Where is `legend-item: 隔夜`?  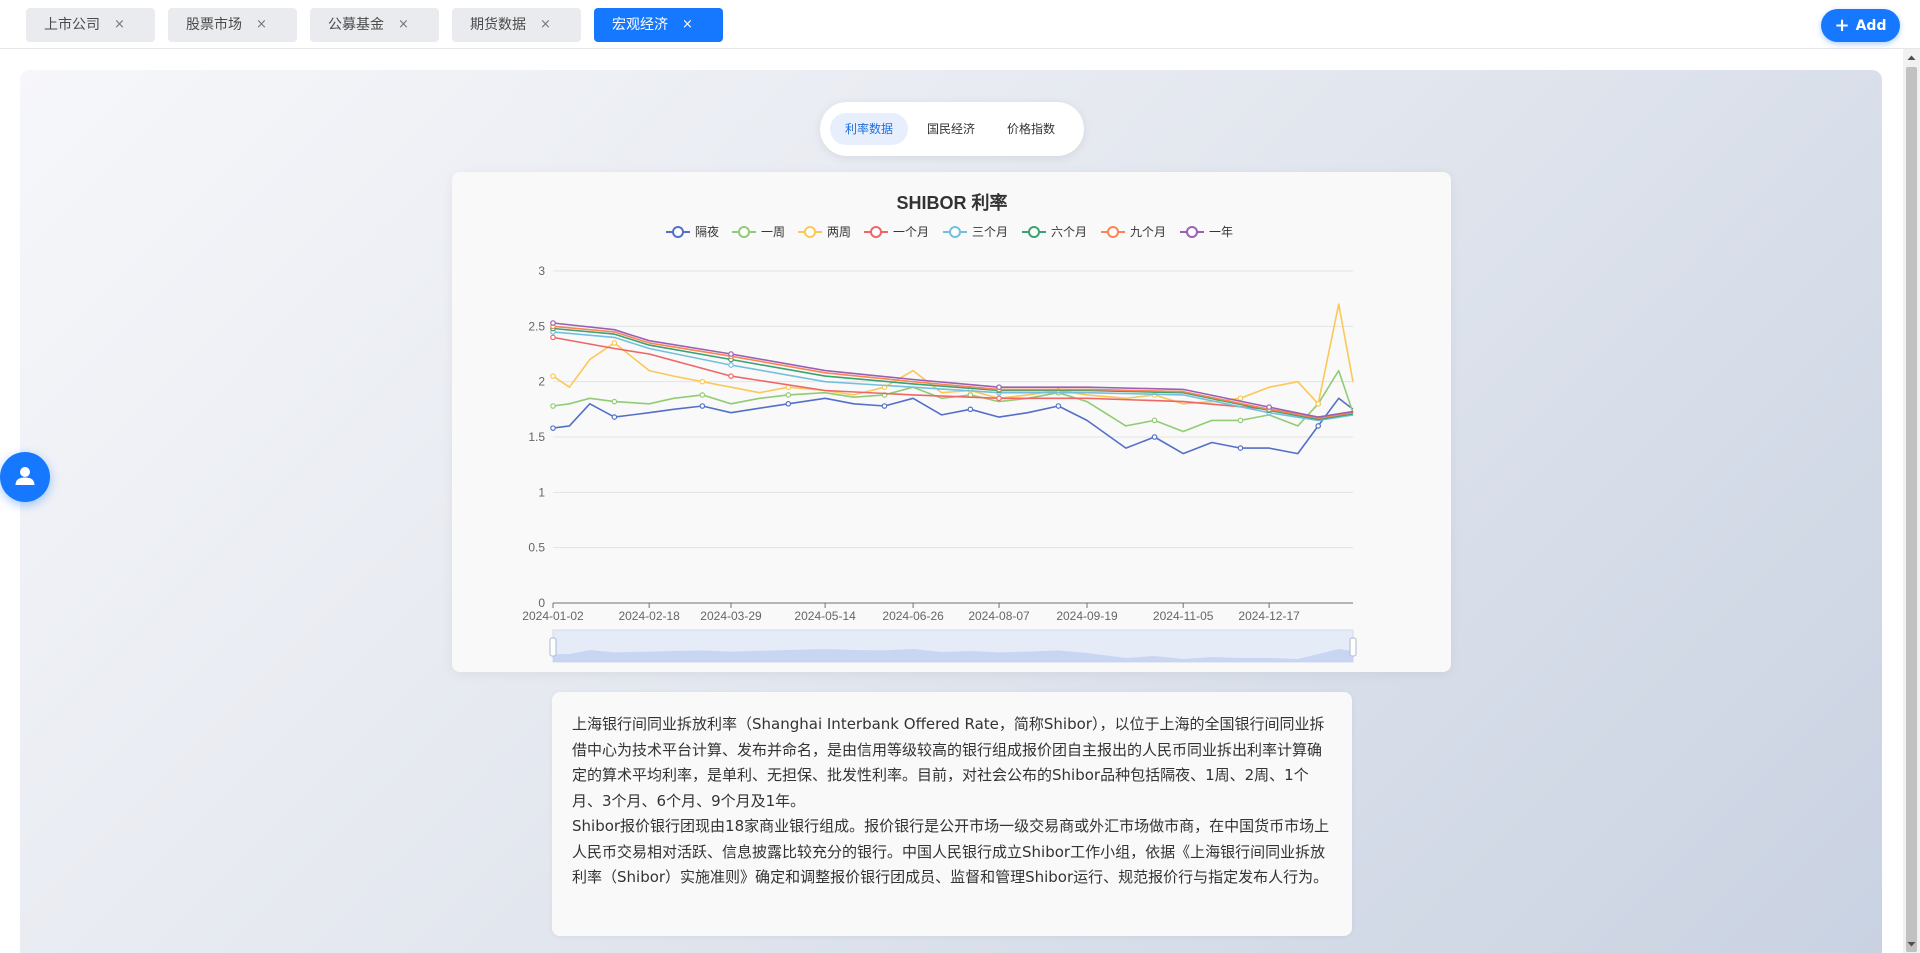
legend-item: 隔夜 is located at coordinates (692, 231).